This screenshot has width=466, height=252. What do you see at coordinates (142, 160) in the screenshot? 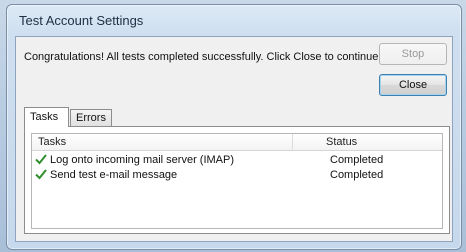
I see `task-name: Log onto incoming mail server (IMAP)` at bounding box center [142, 160].